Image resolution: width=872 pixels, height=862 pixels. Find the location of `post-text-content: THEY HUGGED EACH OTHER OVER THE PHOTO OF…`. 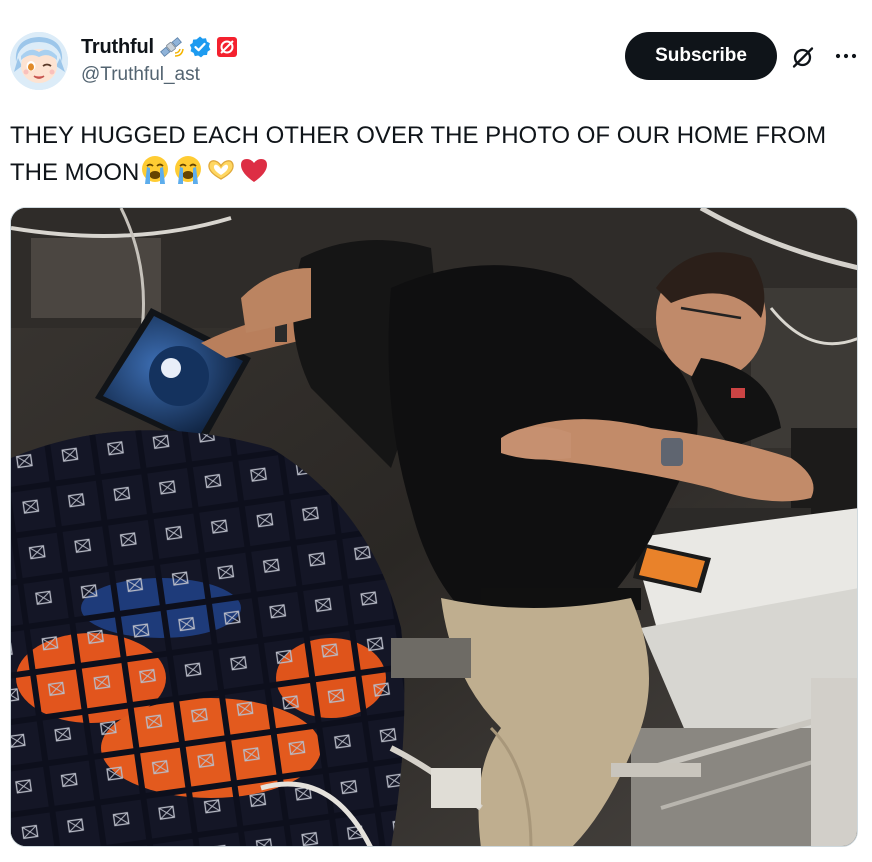

post-text-content: THEY HUGGED EACH OTHER OVER THE PHOTO OF… is located at coordinates (418, 154).